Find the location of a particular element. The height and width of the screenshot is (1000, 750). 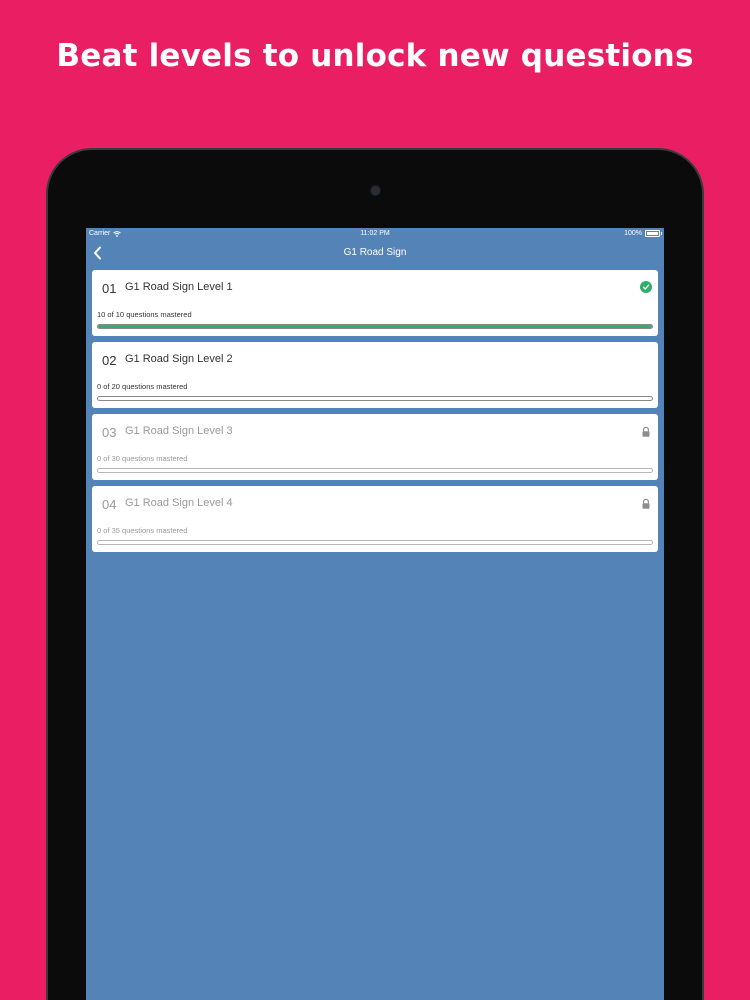

progress-fill is located at coordinates (375, 326).